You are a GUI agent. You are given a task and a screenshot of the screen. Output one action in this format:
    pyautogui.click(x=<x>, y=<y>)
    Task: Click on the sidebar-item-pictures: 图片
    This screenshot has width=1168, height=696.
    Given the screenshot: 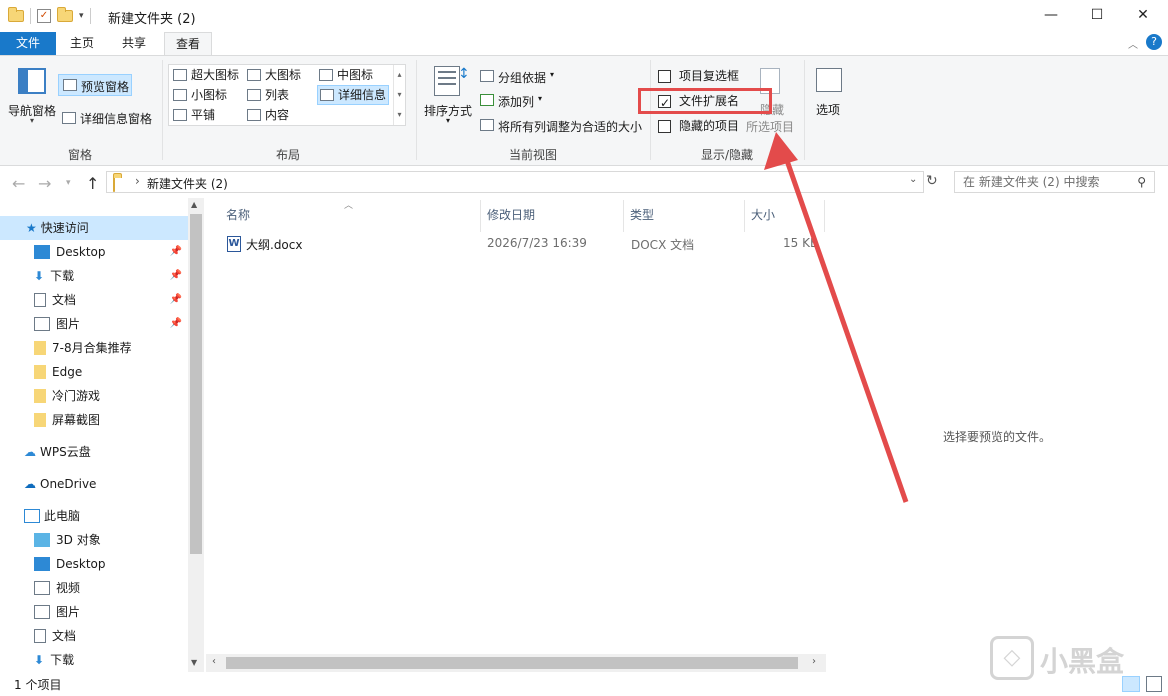 What is the action you would take?
    pyautogui.click(x=94, y=612)
    